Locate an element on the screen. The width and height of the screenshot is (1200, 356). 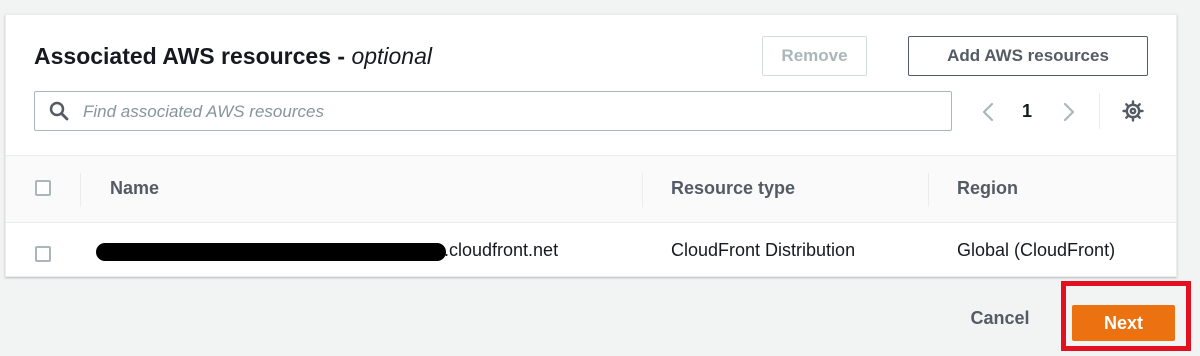
next-button: Next is located at coordinates (1123, 323).